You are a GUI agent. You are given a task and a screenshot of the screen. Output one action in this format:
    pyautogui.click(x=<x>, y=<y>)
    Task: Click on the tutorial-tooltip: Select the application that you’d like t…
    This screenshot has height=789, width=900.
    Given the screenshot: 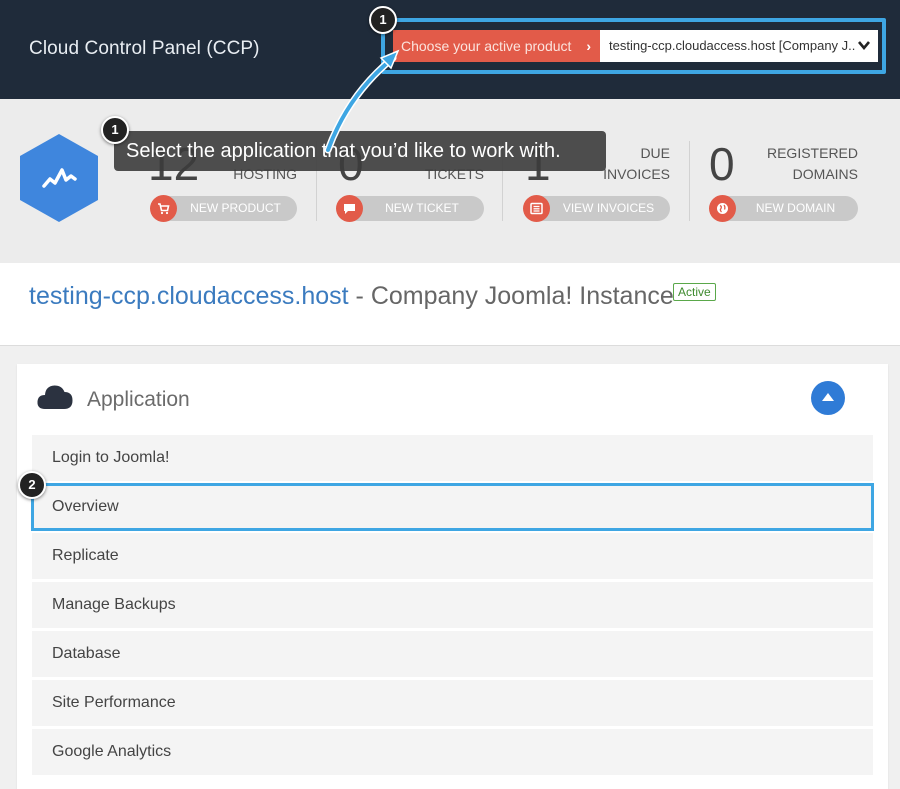 What is the action you would take?
    pyautogui.click(x=360, y=151)
    